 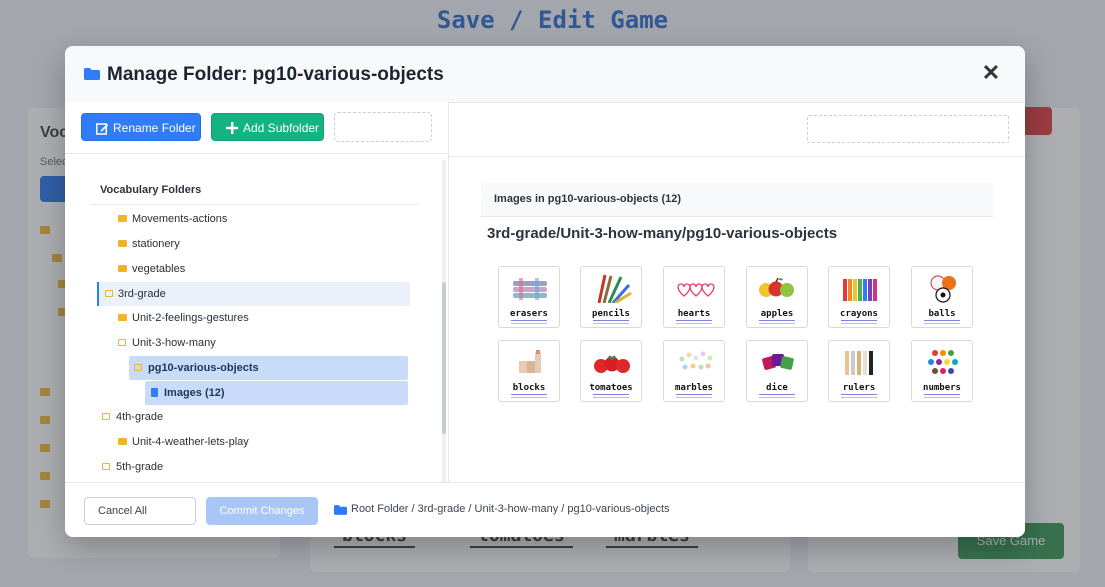 What do you see at coordinates (529, 314) in the screenshot?
I see `image-caption: erasers` at bounding box center [529, 314].